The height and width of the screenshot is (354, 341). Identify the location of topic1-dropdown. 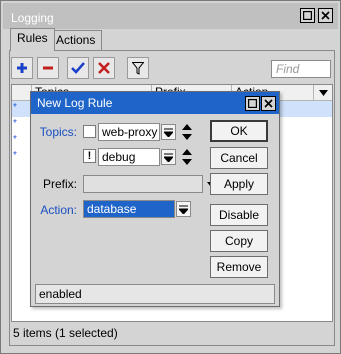
(168, 132).